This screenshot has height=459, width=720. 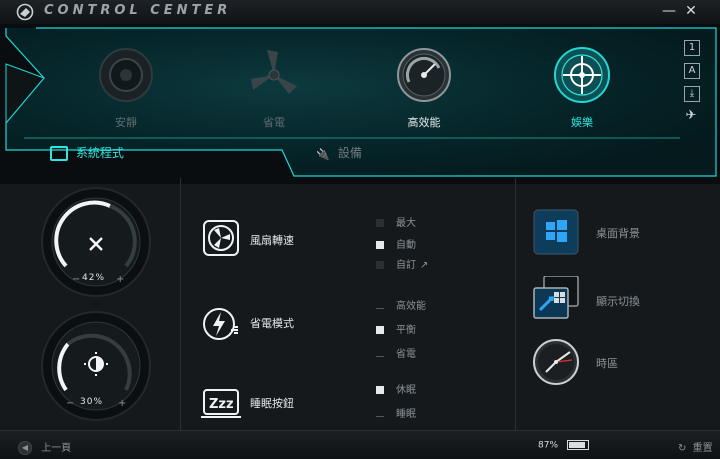 I want to click on clock-icon, so click(x=556, y=362).